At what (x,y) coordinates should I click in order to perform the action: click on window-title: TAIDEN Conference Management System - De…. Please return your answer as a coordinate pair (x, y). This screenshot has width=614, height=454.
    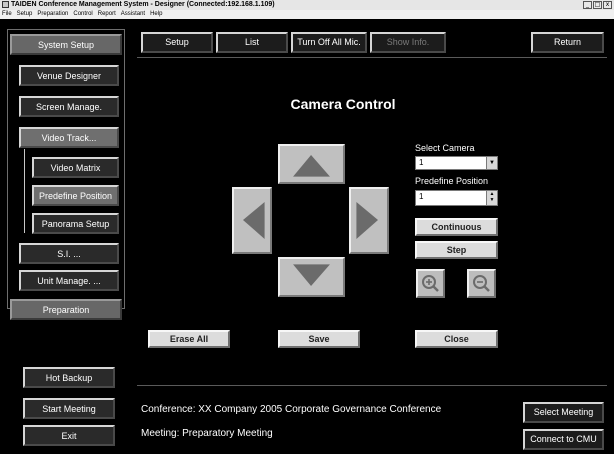
    Looking at the image, I should click on (143, 4).